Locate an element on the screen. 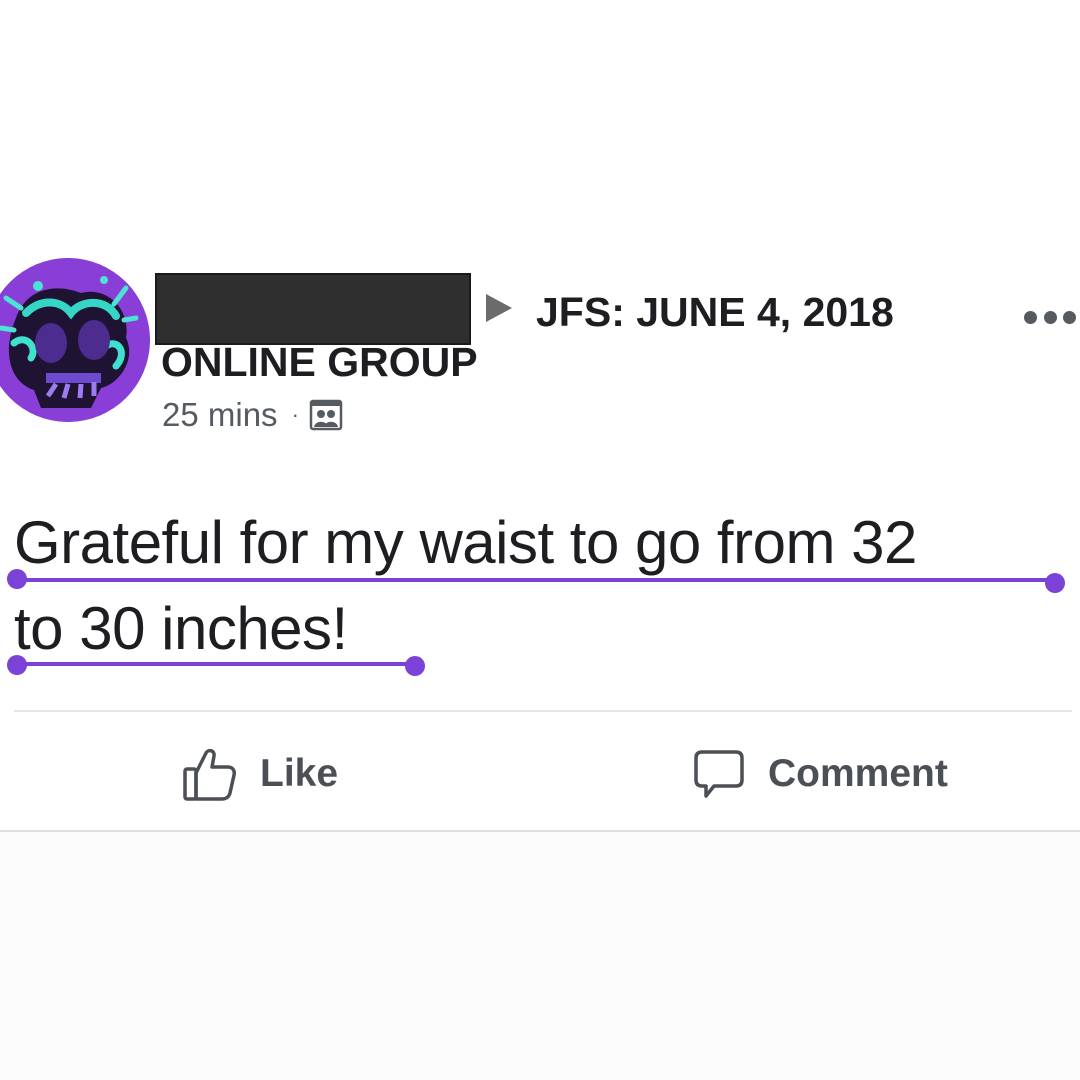  redacted-author-name is located at coordinates (313, 309).